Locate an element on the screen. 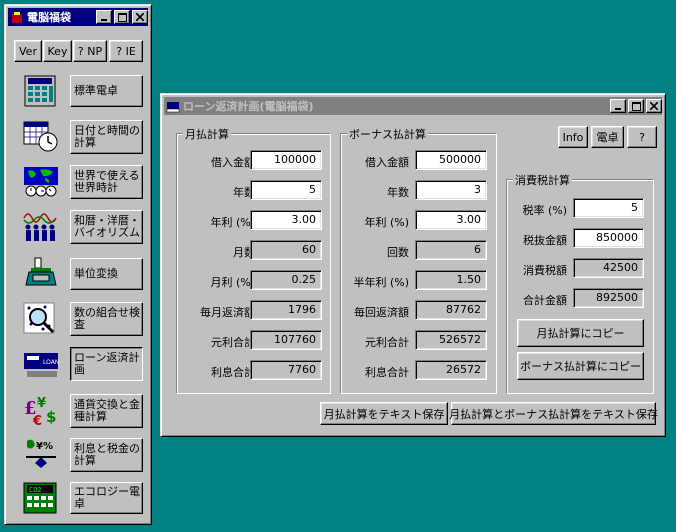 This screenshot has width=676, height=532. launcher-title: 電脳福袋 is located at coordinates (49, 17).